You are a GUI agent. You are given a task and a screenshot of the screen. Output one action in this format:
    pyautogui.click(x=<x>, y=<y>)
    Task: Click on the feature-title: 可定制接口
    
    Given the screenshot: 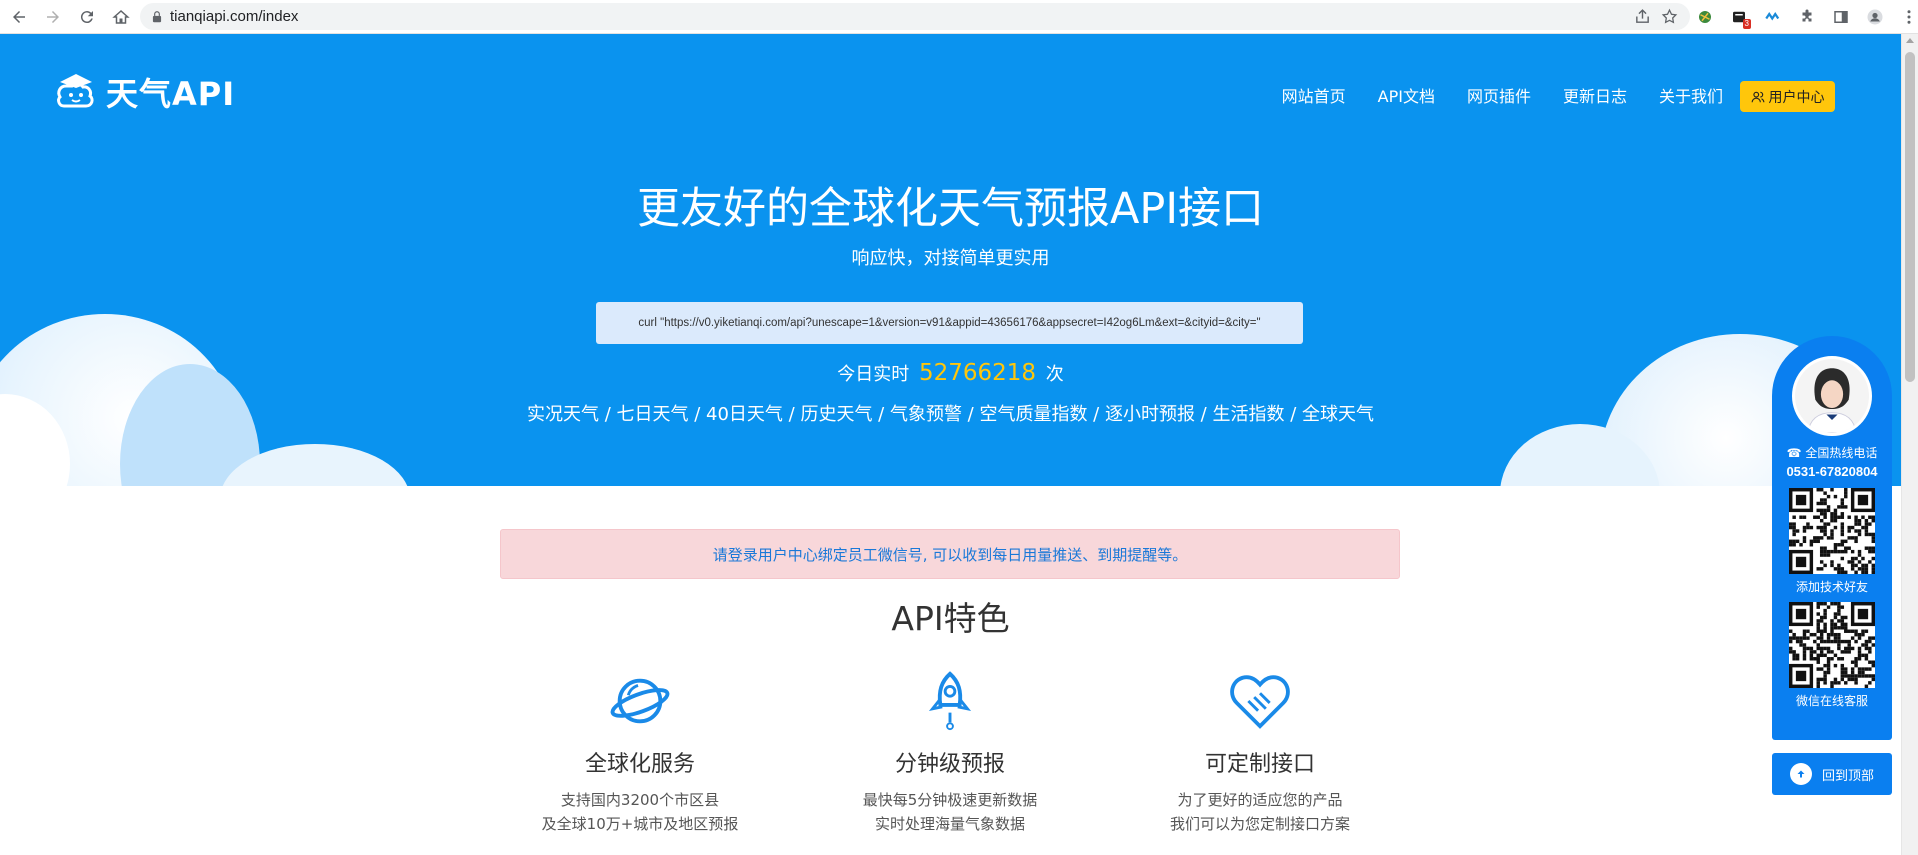 What is the action you would take?
    pyautogui.click(x=1259, y=764)
    